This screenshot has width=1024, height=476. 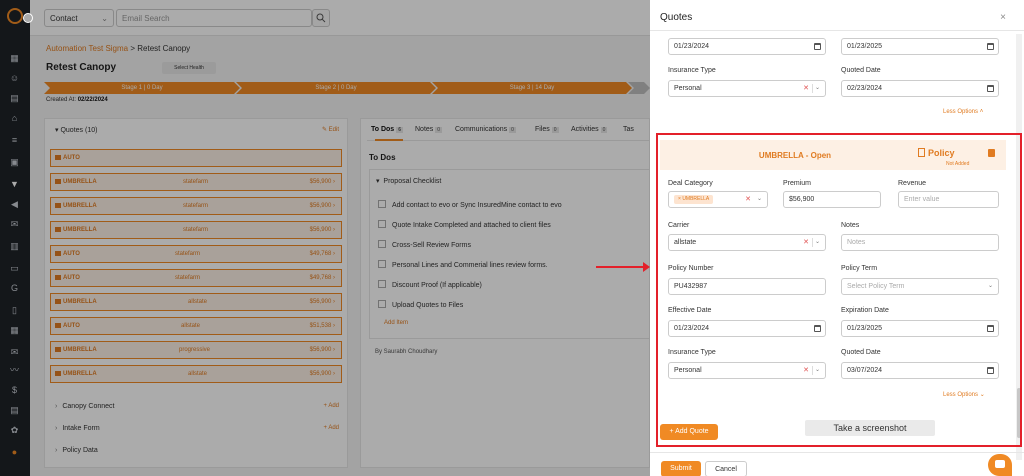 What do you see at coordinates (876, 286) in the screenshot?
I see `policy-term-placeholder: Select Policy Term` at bounding box center [876, 286].